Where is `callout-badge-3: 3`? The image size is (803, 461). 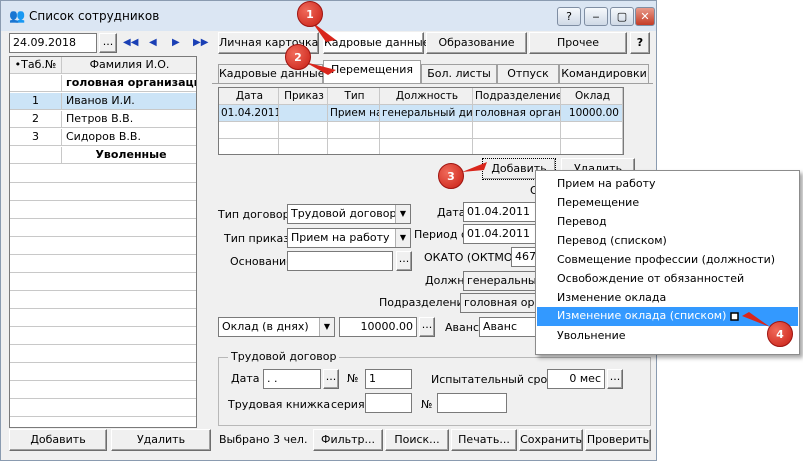 callout-badge-3: 3 is located at coordinates (451, 176).